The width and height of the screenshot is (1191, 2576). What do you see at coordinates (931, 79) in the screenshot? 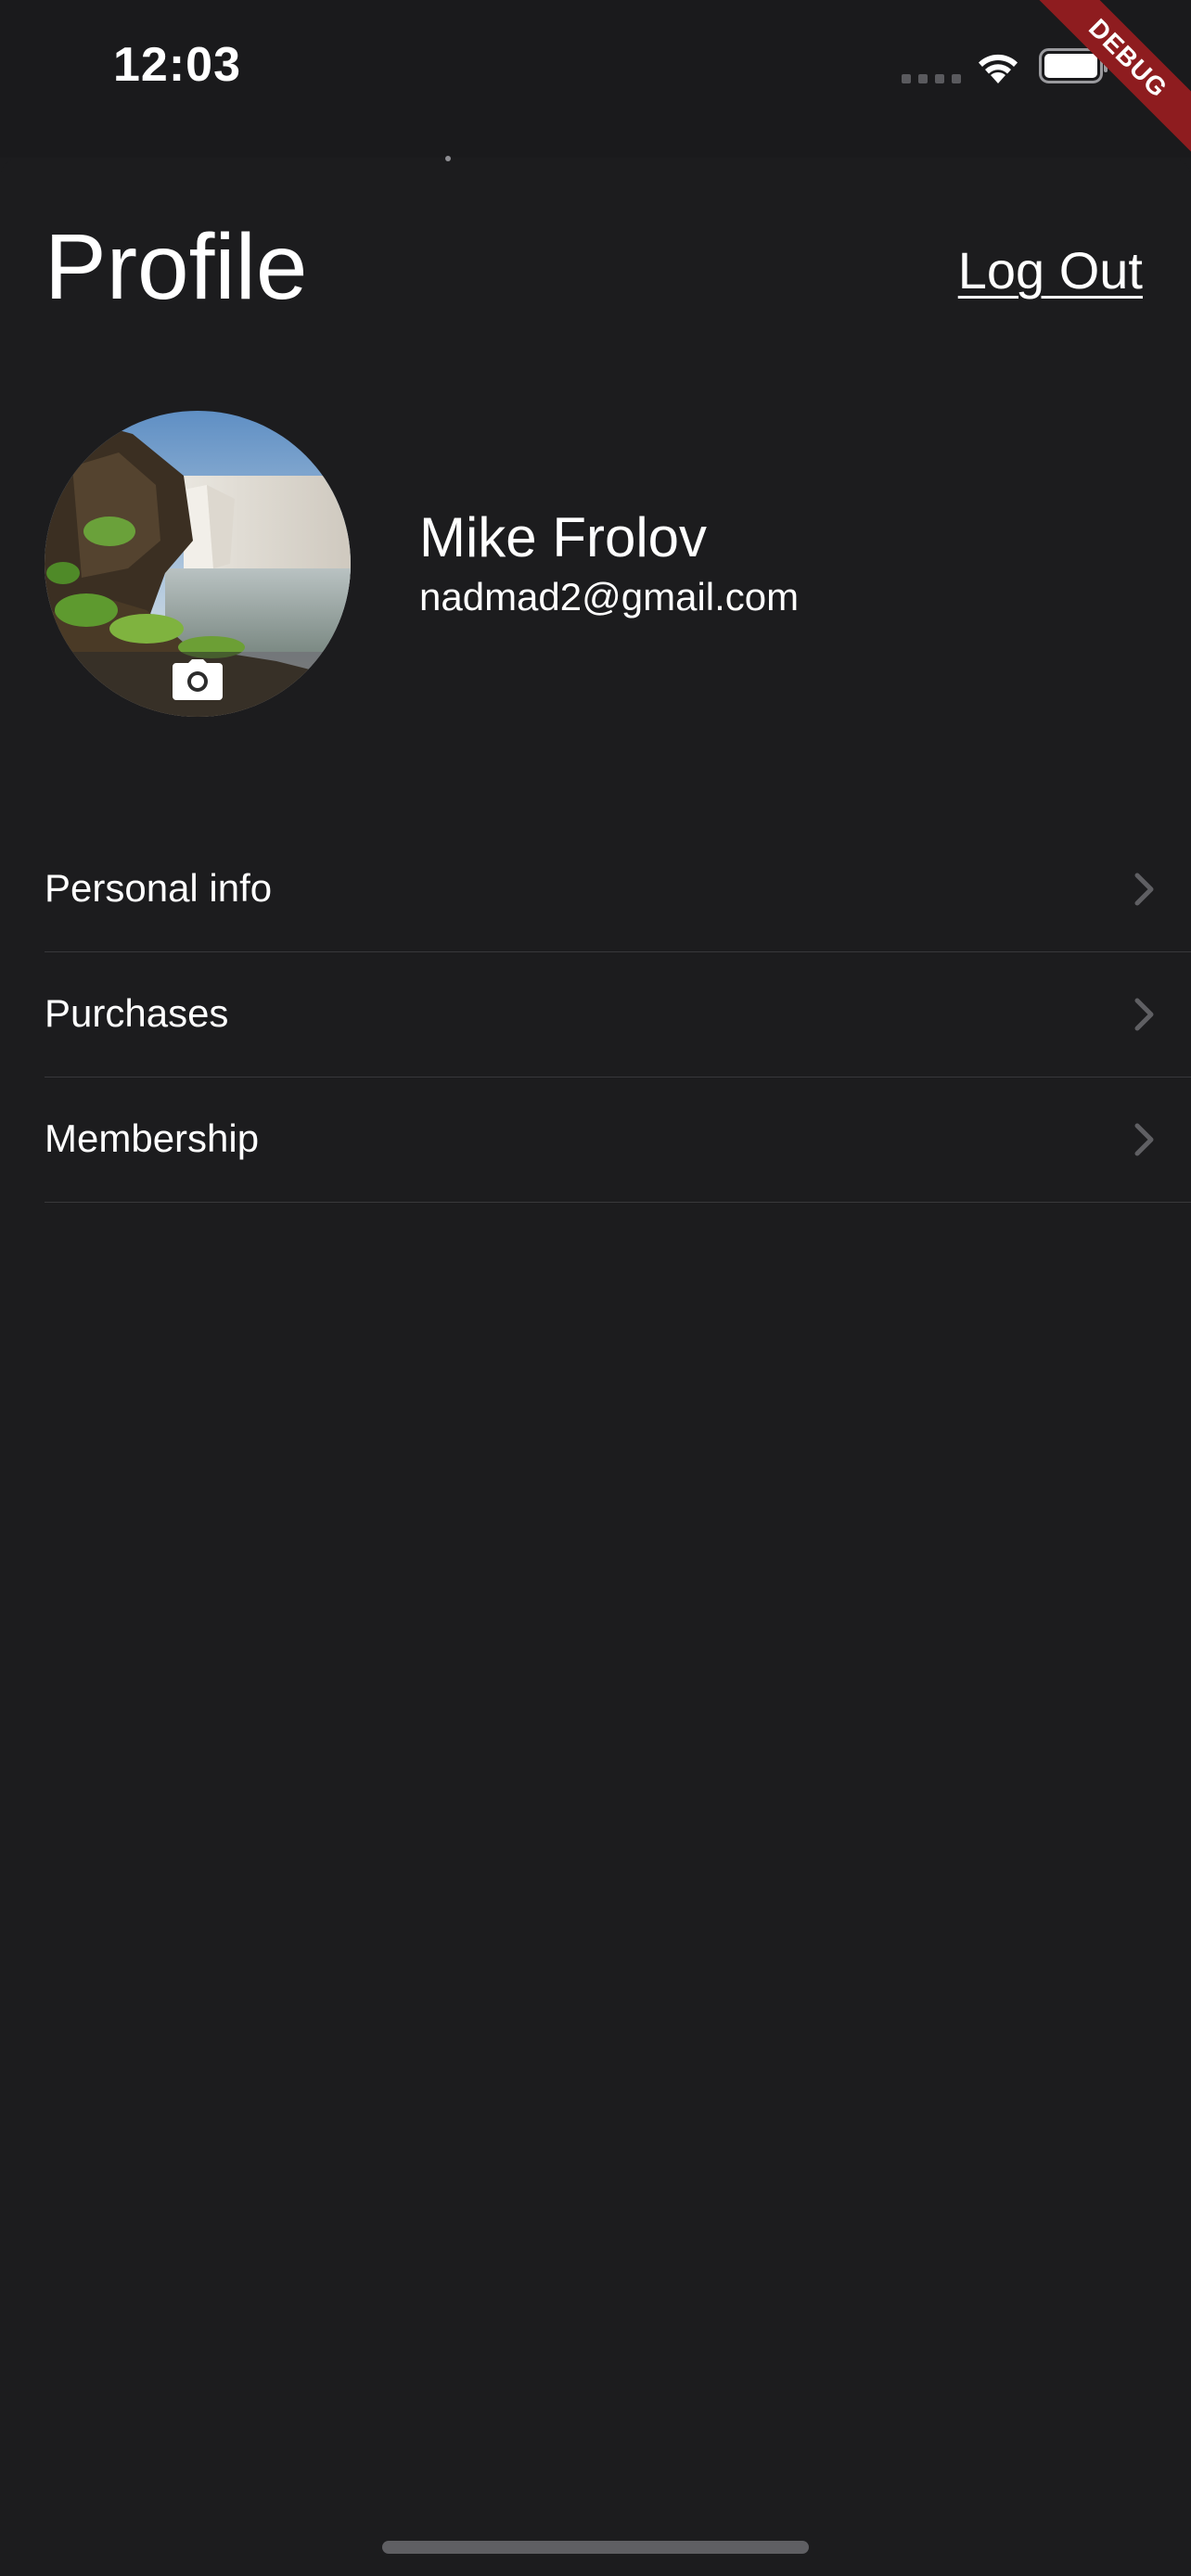
I see `cellular-signal-icon` at bounding box center [931, 79].